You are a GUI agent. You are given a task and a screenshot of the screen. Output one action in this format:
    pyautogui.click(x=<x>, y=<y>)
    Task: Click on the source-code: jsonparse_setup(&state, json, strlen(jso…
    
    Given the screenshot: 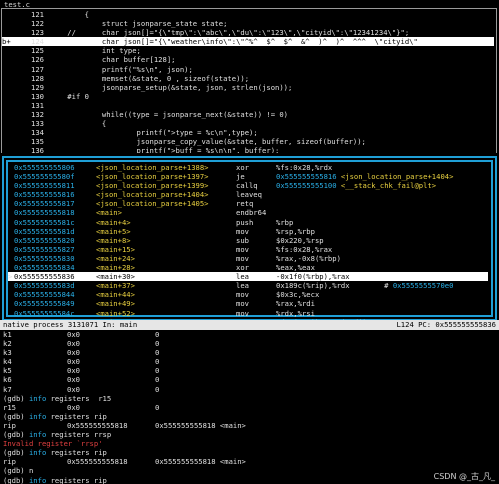 What is the action you would take?
    pyautogui.click(x=171, y=87)
    